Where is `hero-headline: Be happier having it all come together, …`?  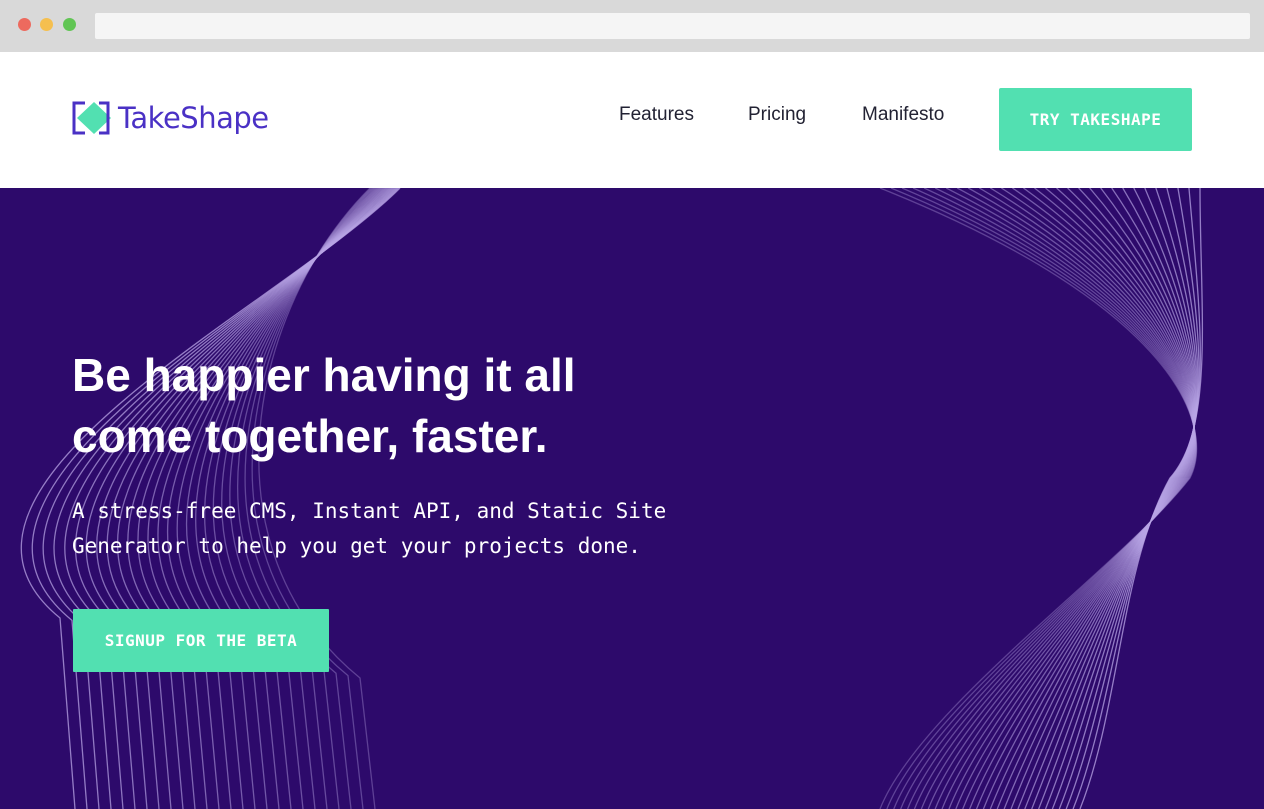 hero-headline: Be happier having it all come together, … is located at coordinates (324, 405).